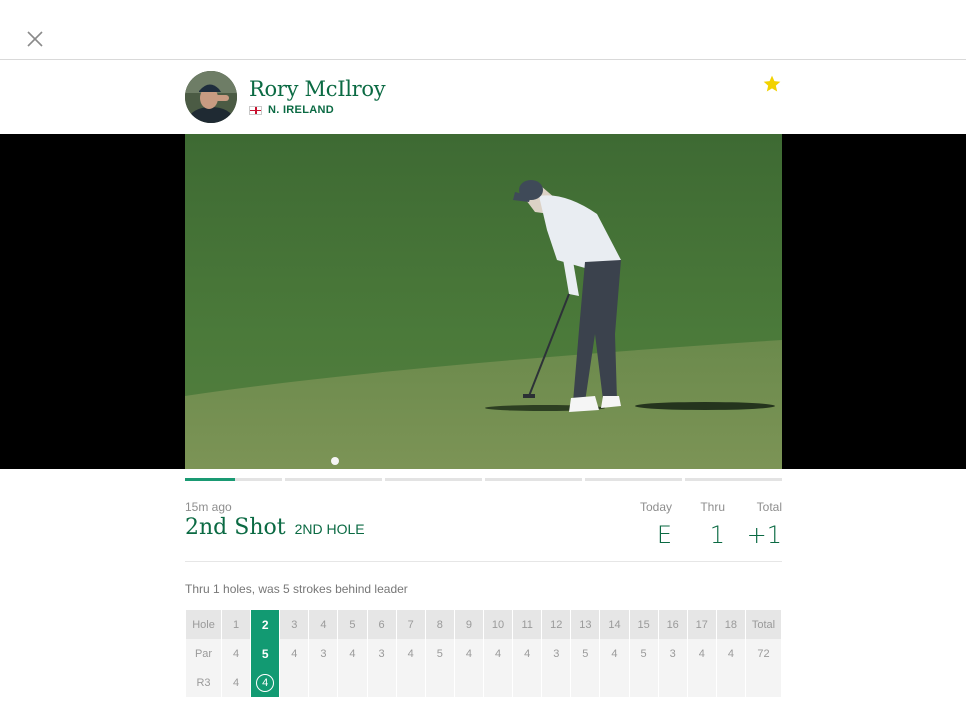 This screenshot has width=966, height=725. I want to click on shot-hole: 2ND HOLE, so click(329, 529).